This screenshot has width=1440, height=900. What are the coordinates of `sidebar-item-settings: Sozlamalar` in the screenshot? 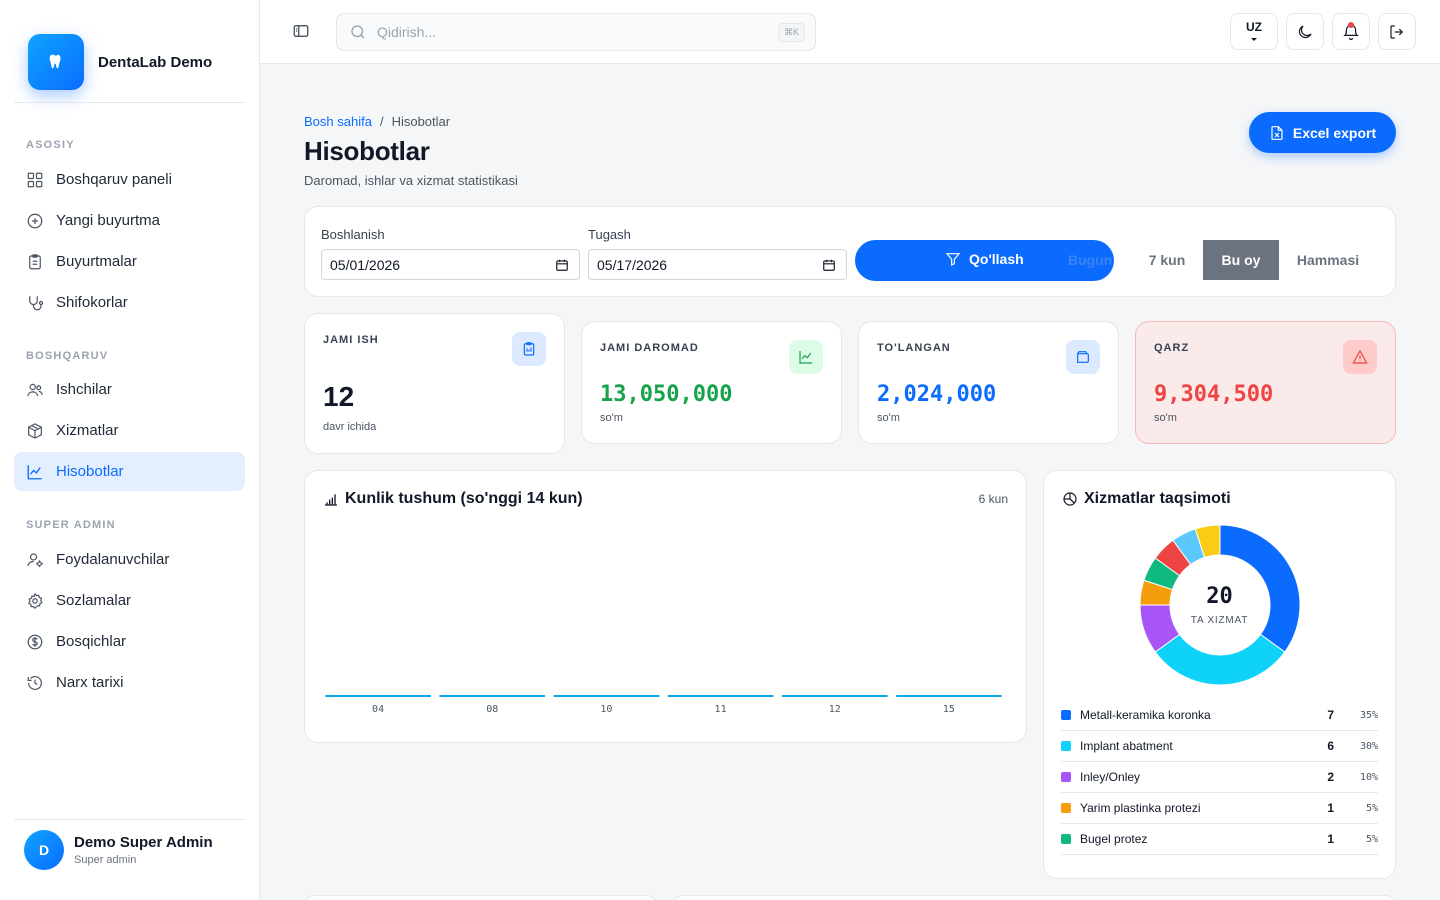 It's located at (129, 600).